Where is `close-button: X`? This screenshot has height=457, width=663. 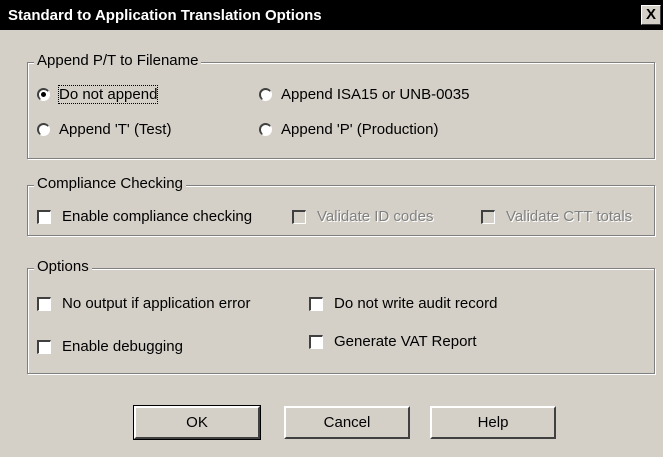
close-button: X is located at coordinates (651, 15).